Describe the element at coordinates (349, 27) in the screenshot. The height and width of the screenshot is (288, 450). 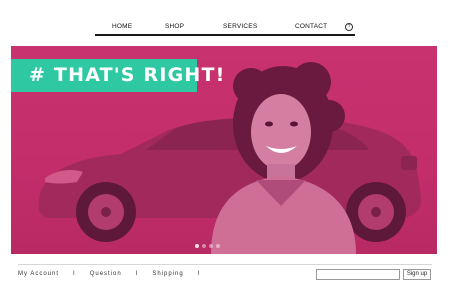
I see `question-icon: ?` at that location.